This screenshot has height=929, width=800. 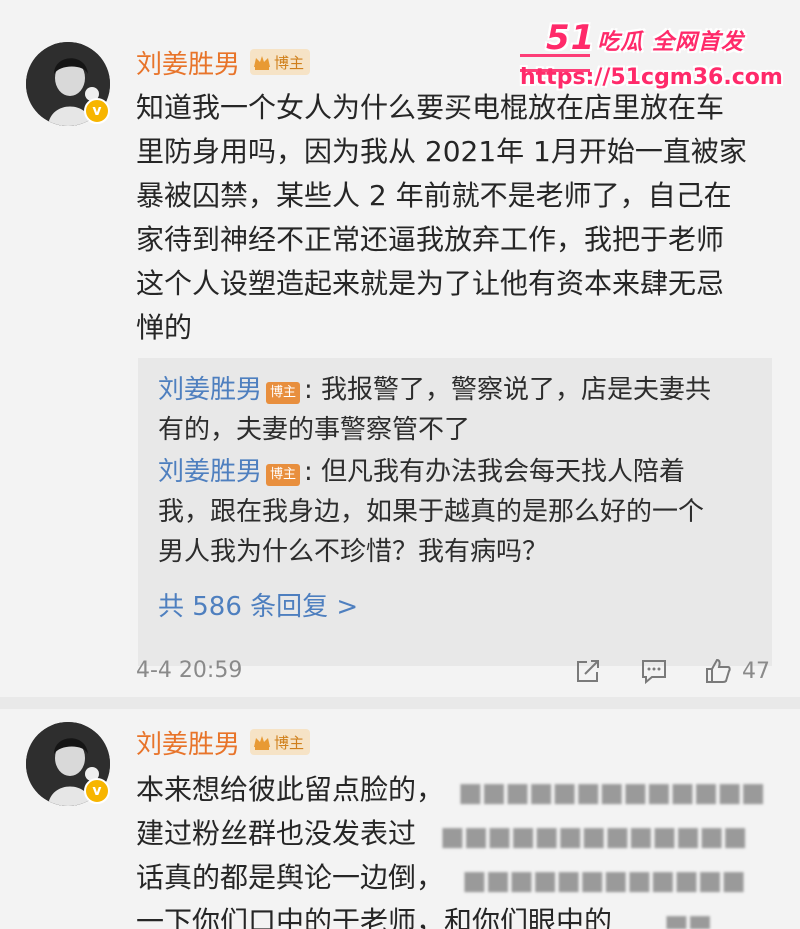 I want to click on share-icon, so click(x=588, y=671).